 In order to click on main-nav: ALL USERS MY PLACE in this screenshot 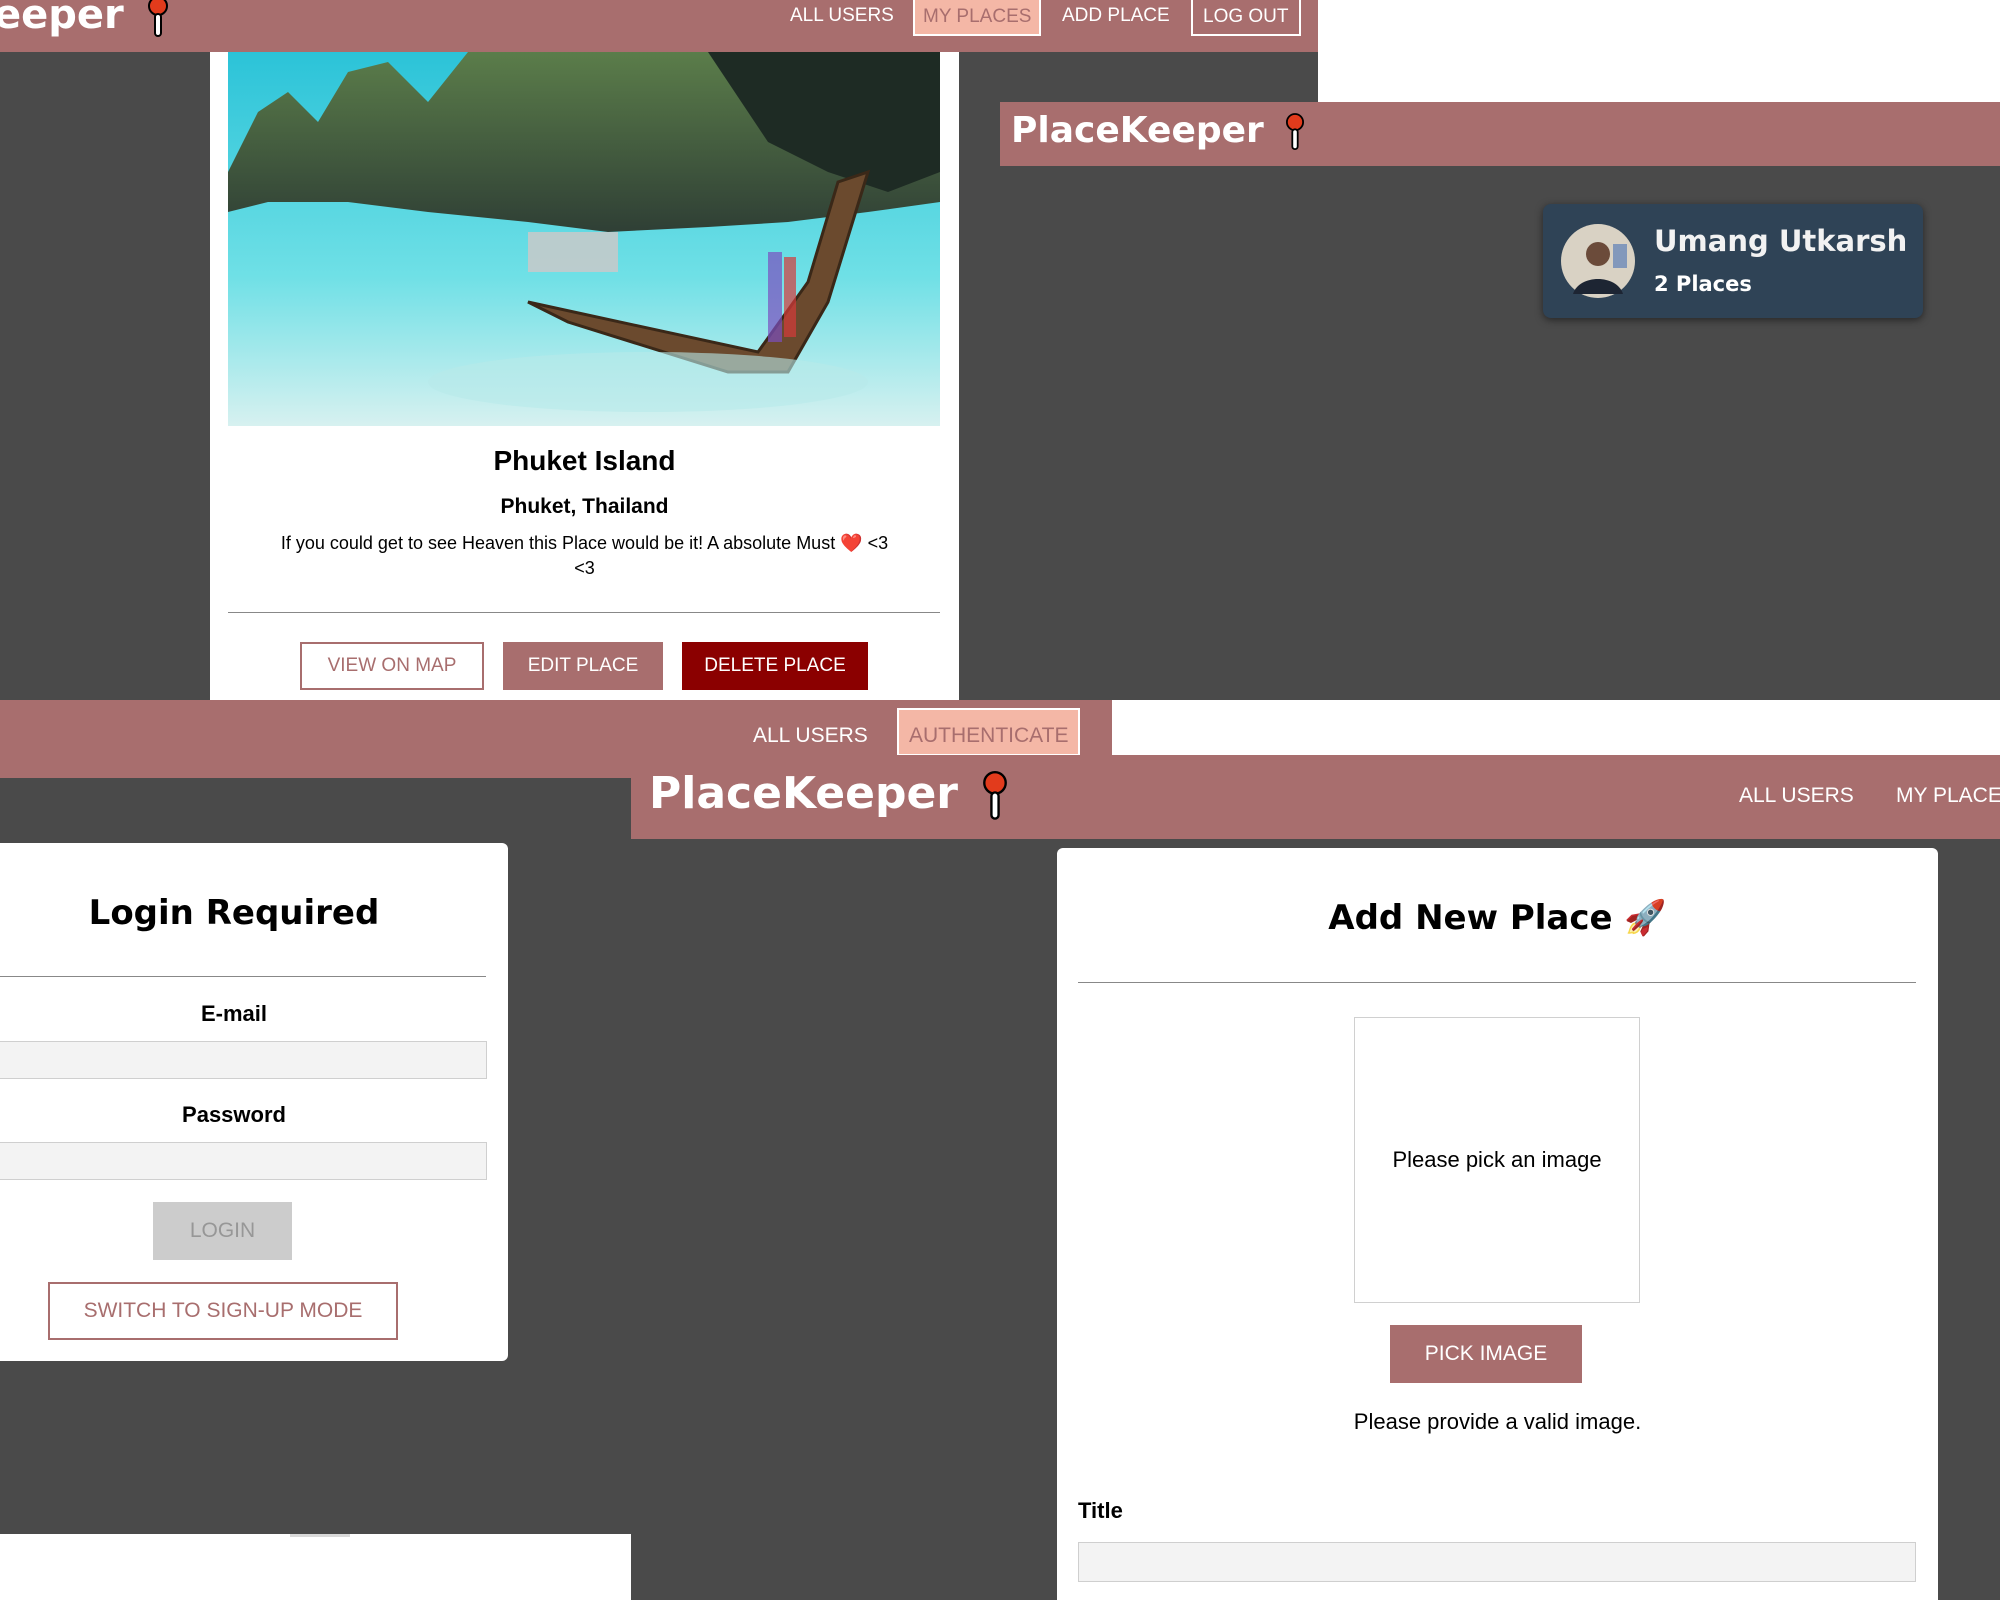, I will do `click(1315, 797)`.